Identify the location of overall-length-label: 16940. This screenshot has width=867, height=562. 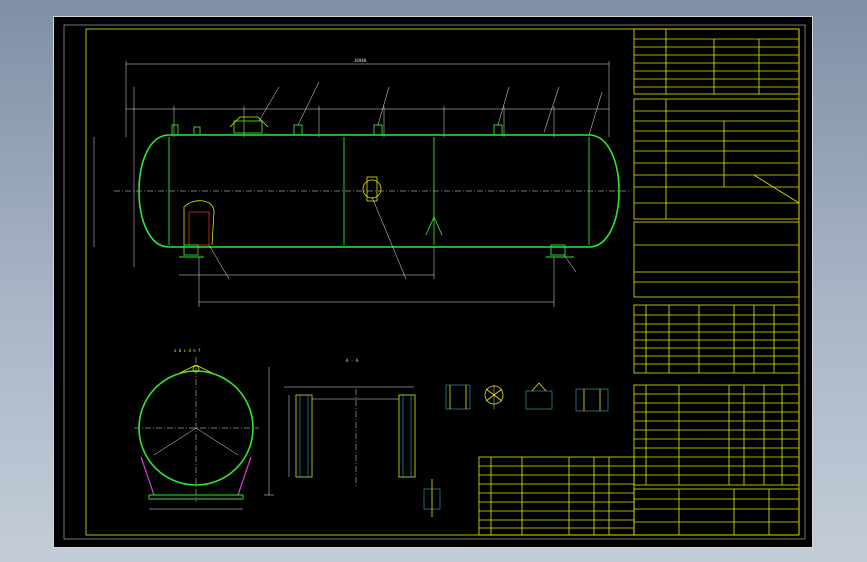
(360, 60).